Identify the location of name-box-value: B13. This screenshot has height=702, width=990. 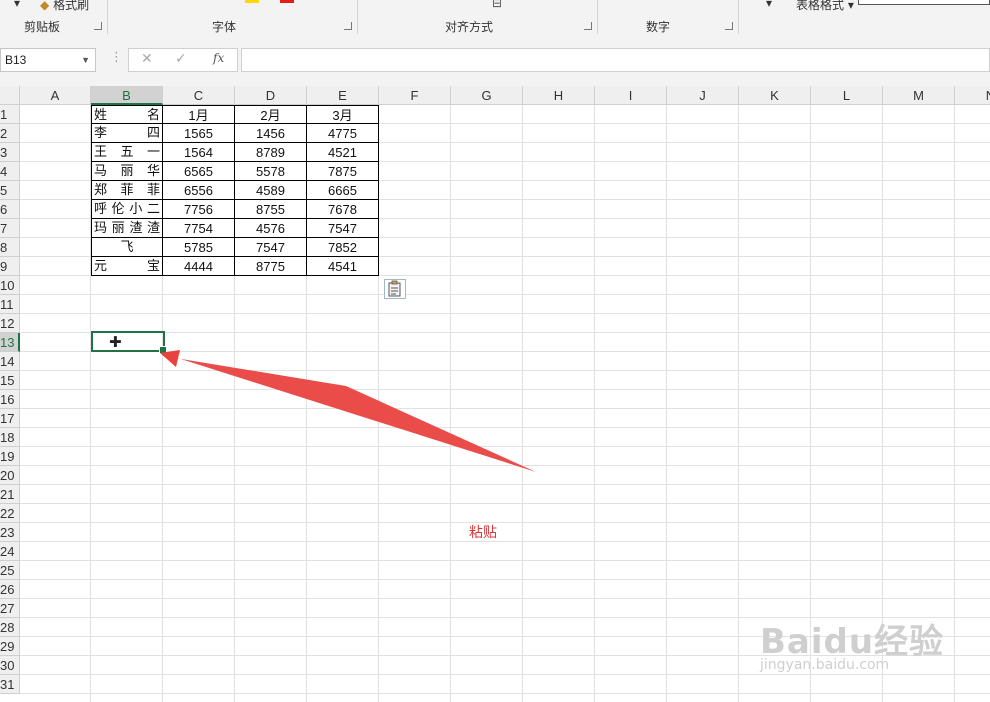
(16, 60).